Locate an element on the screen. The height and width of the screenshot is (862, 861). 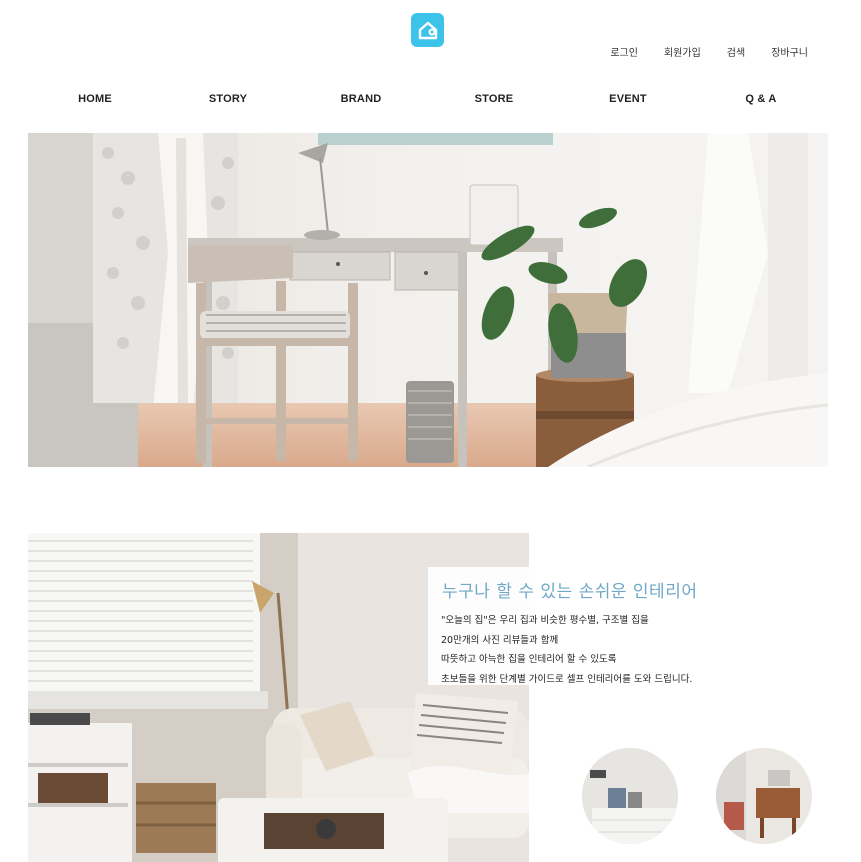
house-icon is located at coordinates (427, 30).